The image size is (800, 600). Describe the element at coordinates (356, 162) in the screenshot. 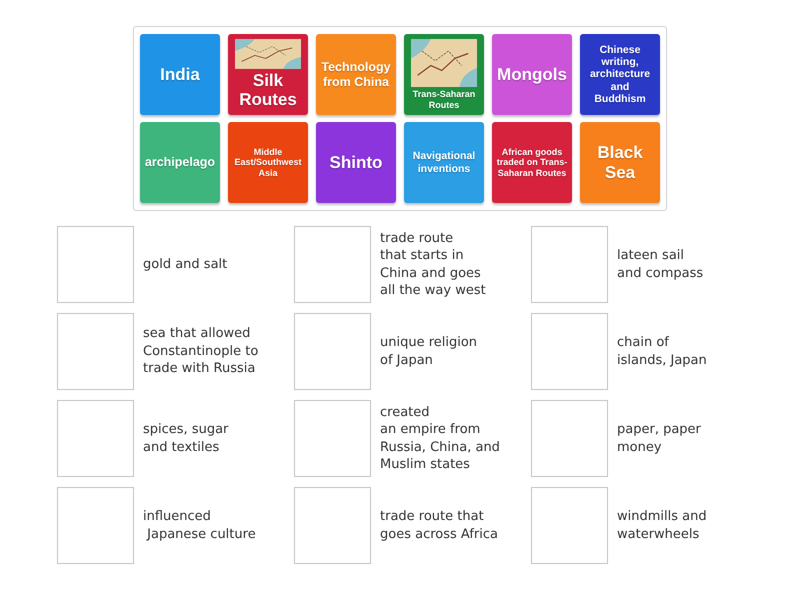

I see `answer-tile: Shinto` at that location.